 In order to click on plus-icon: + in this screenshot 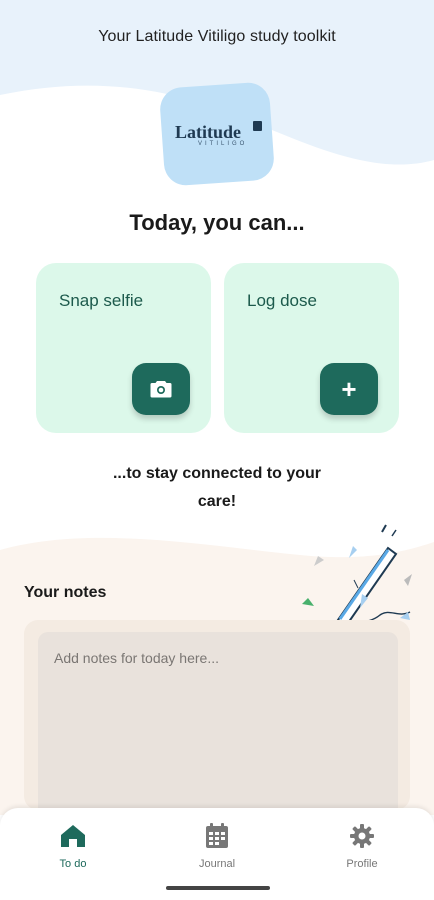, I will do `click(349, 389)`.